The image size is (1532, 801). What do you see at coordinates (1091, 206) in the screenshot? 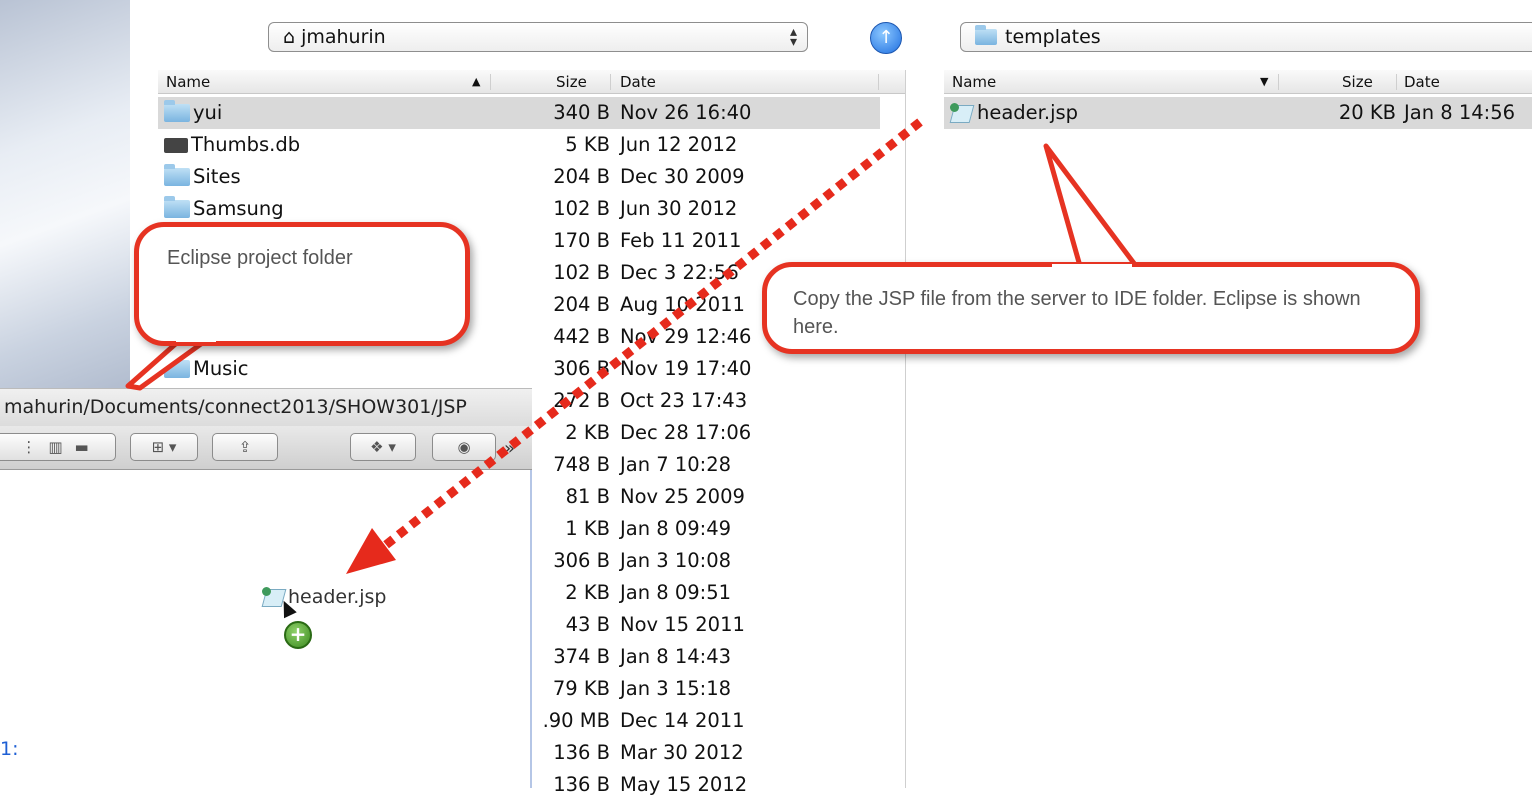
I see `copy-callout-pointer` at bounding box center [1091, 206].